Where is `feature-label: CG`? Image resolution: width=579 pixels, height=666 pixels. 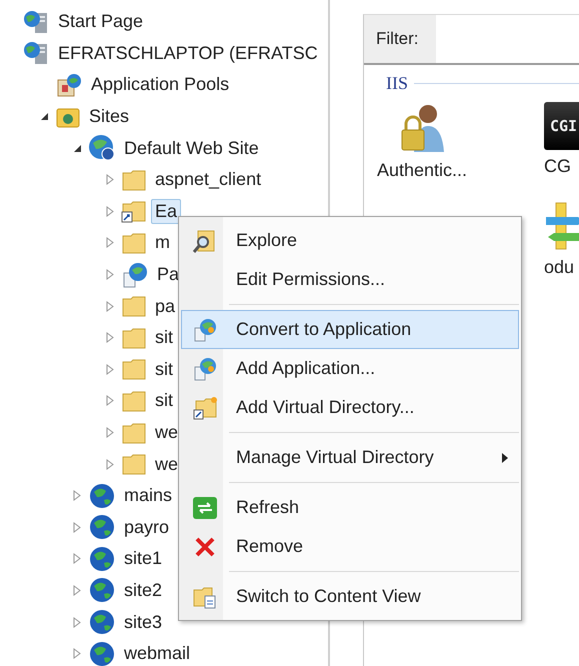
feature-label: CG is located at coordinates (557, 166).